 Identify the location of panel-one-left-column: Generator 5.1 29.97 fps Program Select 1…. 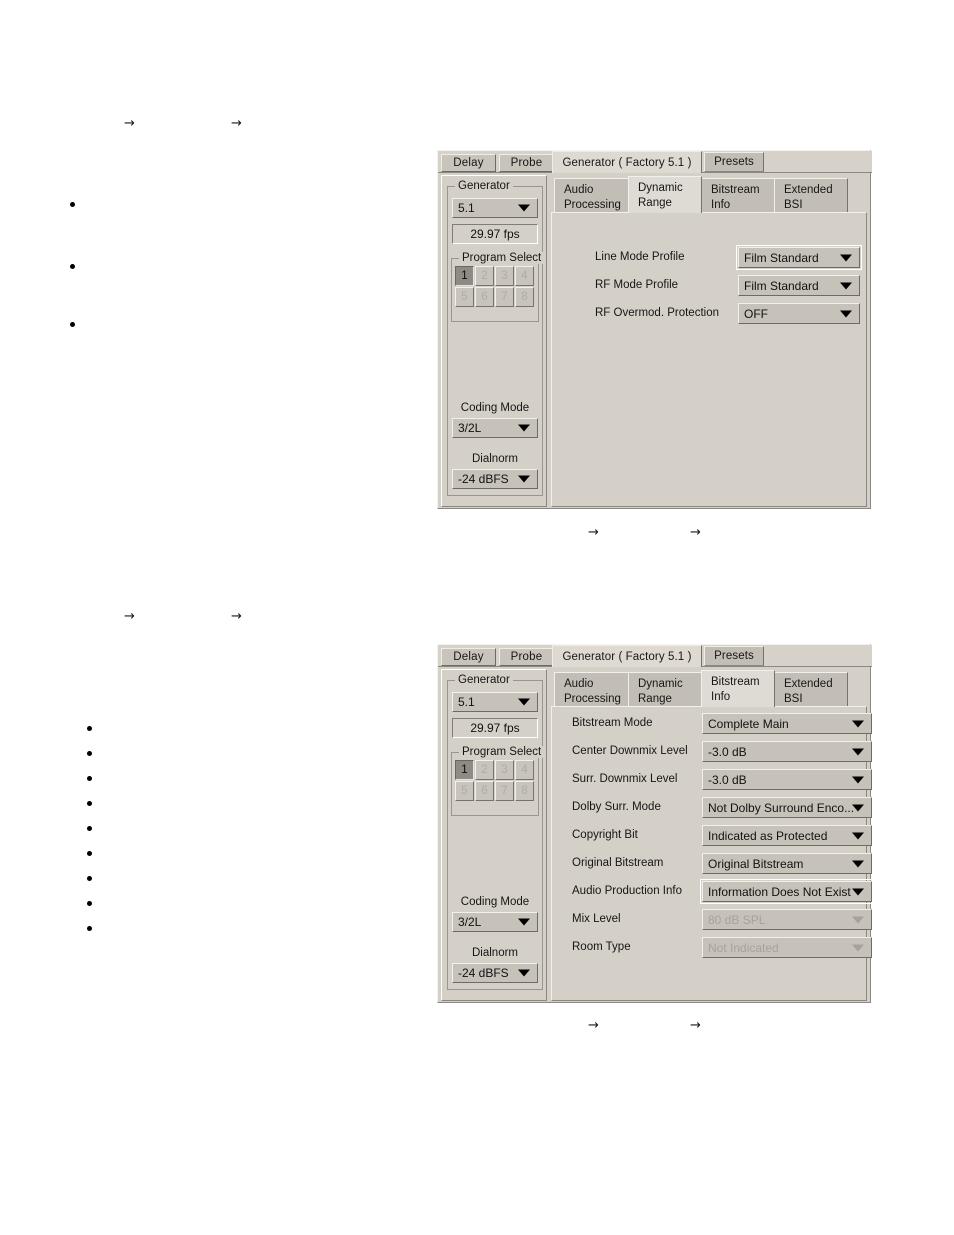
(494, 341).